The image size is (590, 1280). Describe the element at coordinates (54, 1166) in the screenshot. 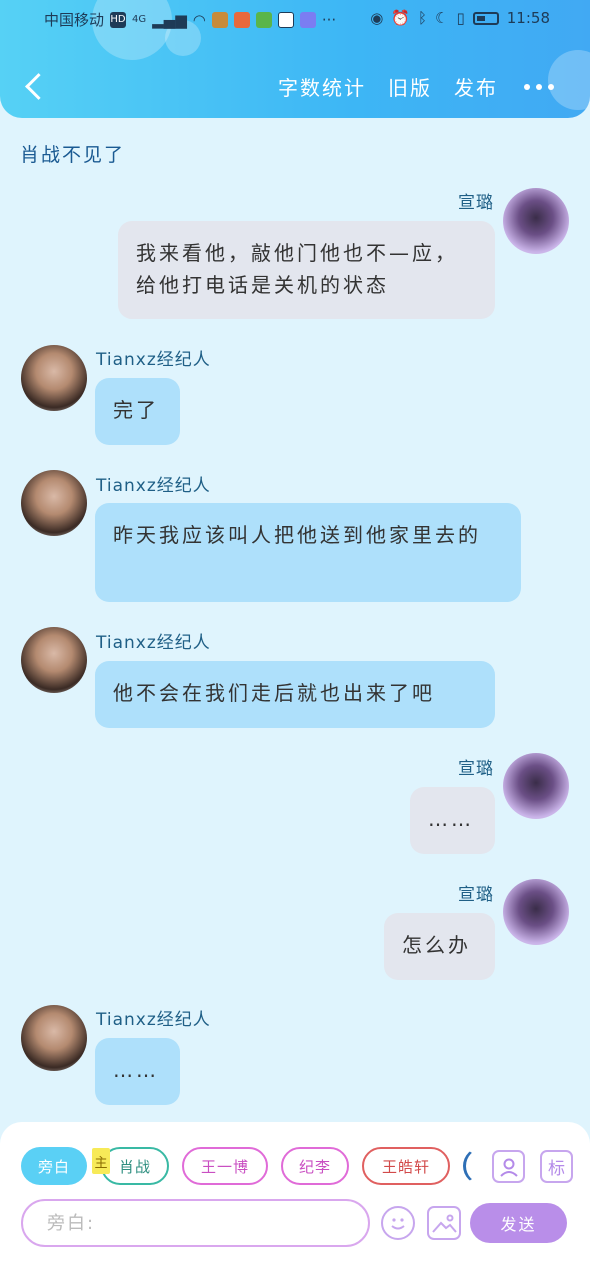

I see `role-chip-narration: 旁白` at that location.